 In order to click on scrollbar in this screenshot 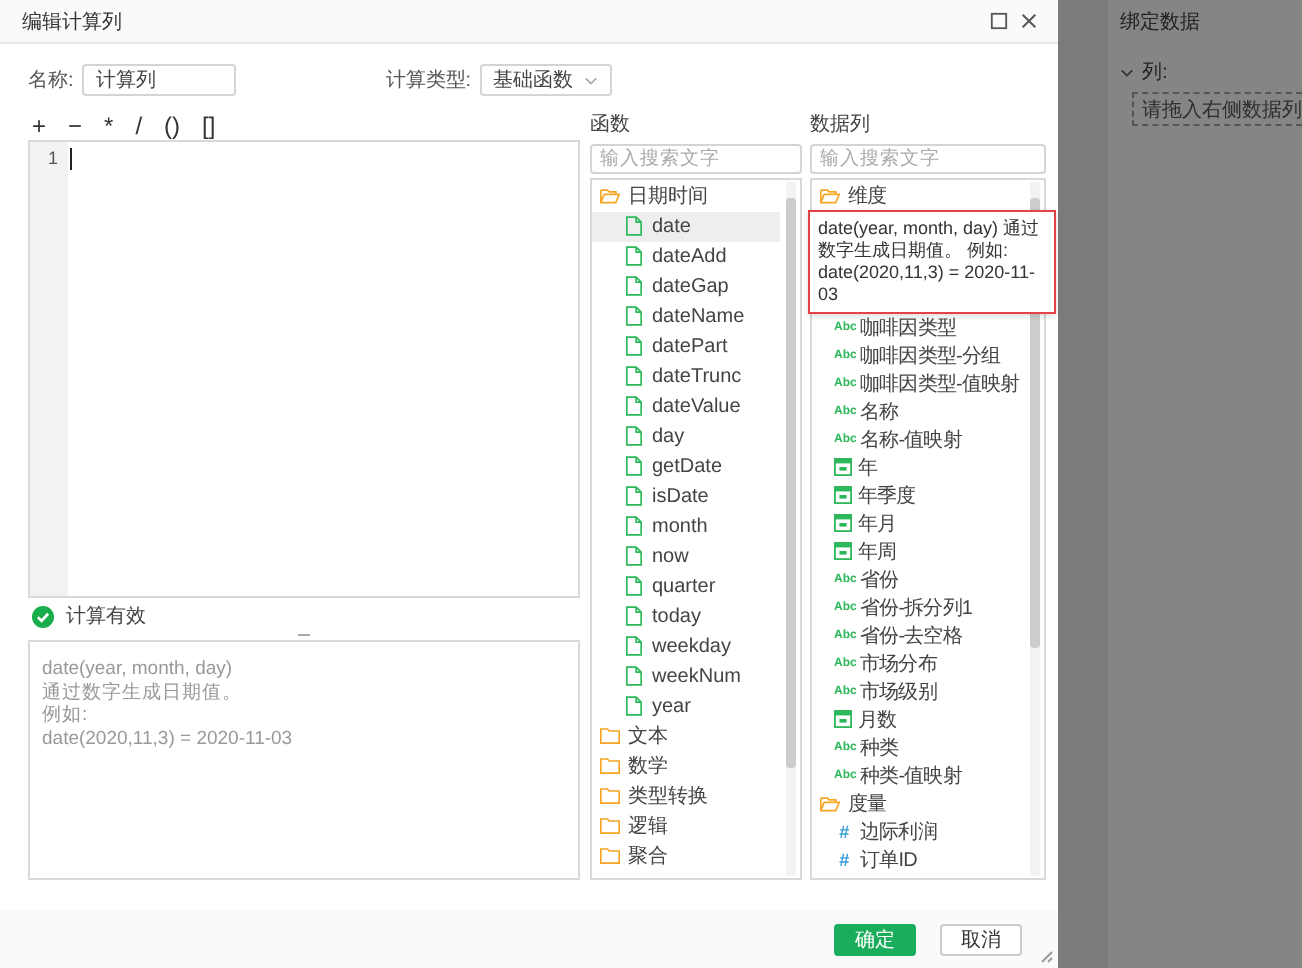, I will do `click(791, 528)`.